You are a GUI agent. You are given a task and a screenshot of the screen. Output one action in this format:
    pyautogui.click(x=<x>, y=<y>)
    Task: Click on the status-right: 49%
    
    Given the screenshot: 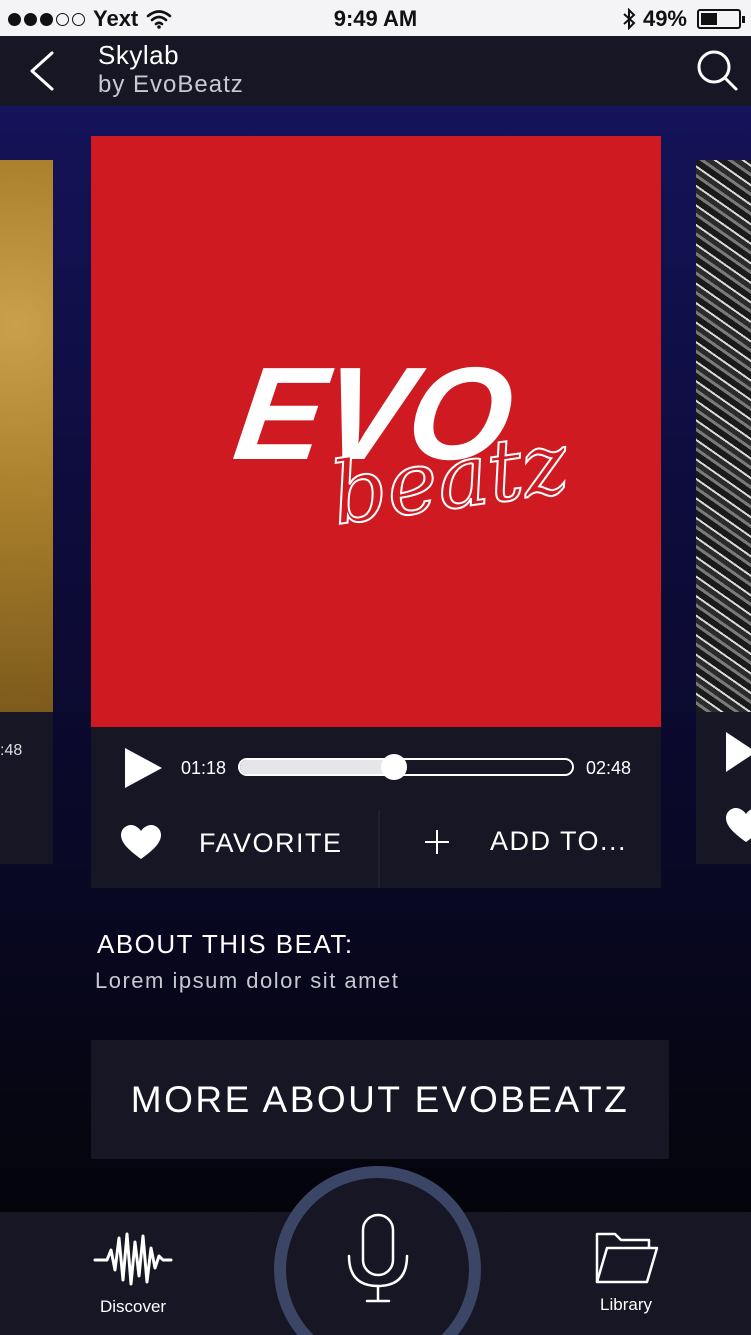 What is the action you would take?
    pyautogui.click(x=683, y=19)
    